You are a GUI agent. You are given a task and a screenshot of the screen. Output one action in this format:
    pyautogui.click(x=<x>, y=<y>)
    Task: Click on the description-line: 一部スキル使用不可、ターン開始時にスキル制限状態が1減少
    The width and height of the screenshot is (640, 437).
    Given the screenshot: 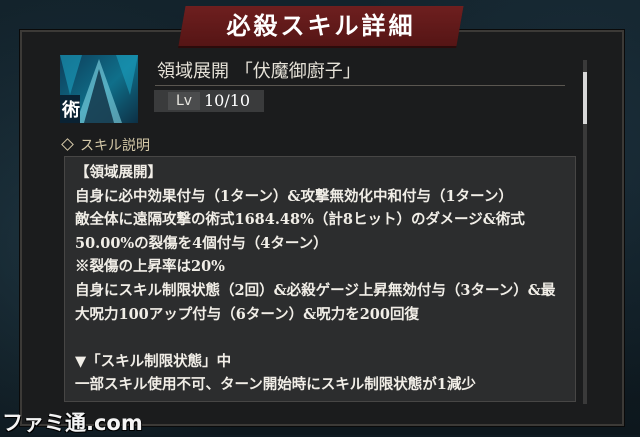 What is the action you would take?
    pyautogui.click(x=275, y=385)
    